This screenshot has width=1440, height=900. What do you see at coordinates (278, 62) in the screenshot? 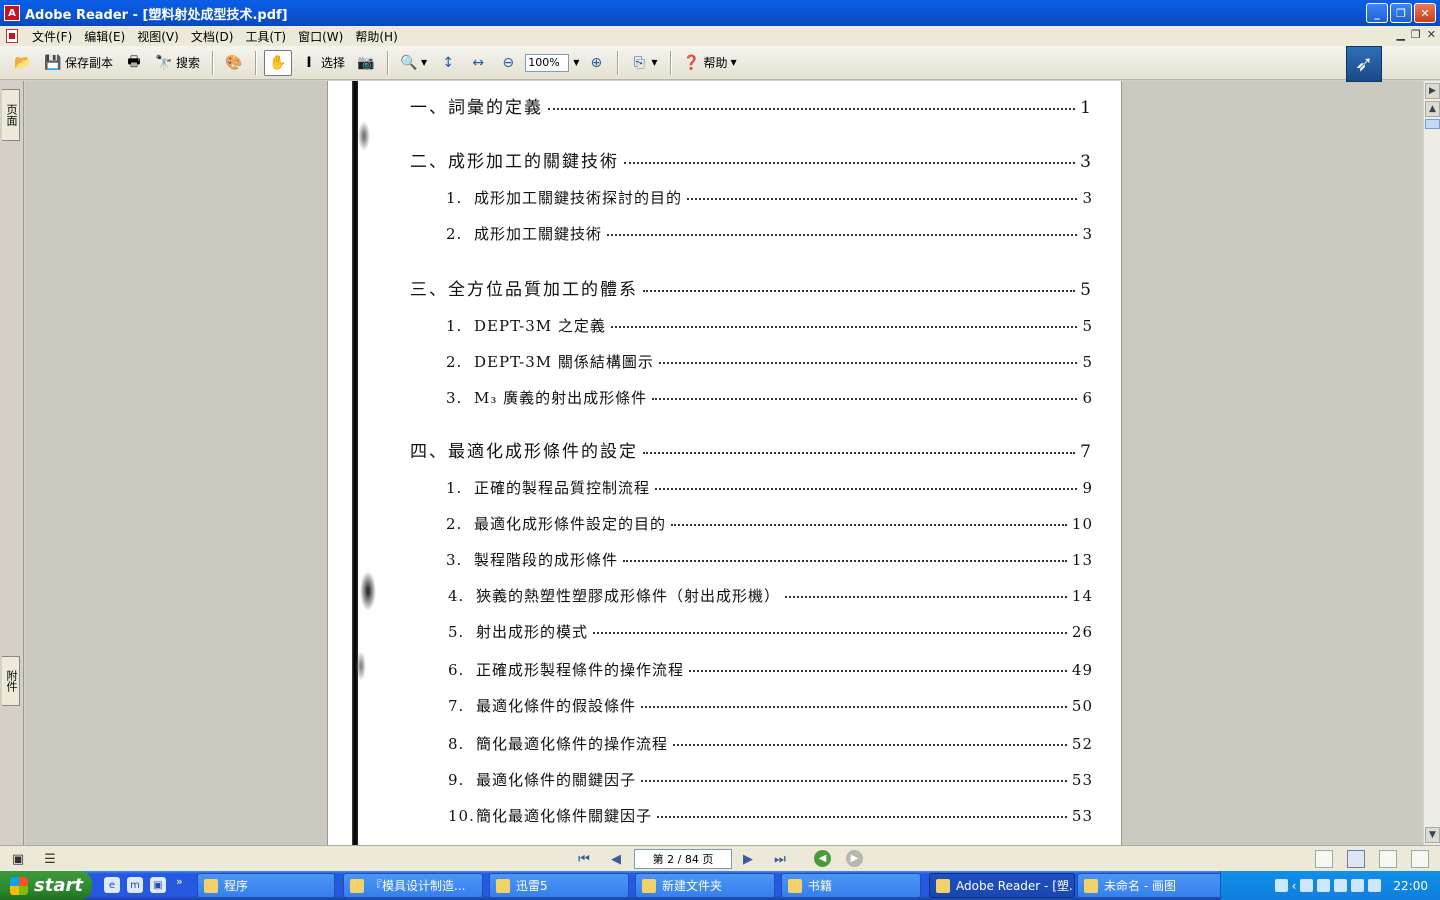
I see `hand-tool-button: ✋` at bounding box center [278, 62].